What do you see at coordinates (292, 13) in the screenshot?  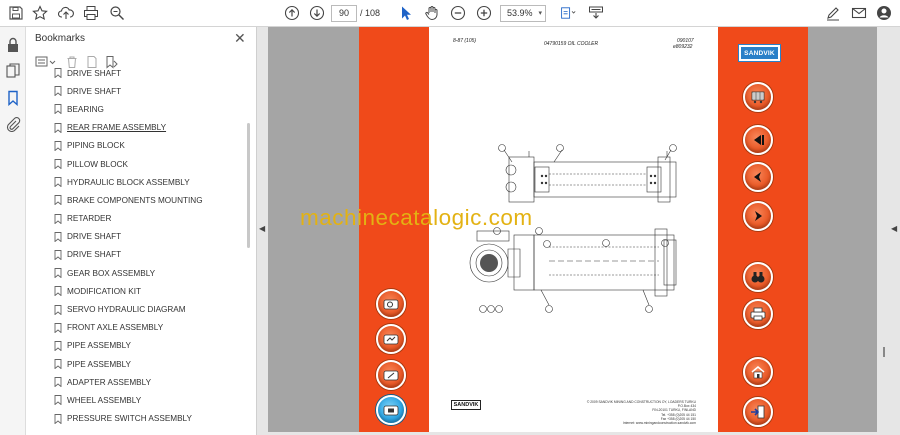 I see `previous-page-icon` at bounding box center [292, 13].